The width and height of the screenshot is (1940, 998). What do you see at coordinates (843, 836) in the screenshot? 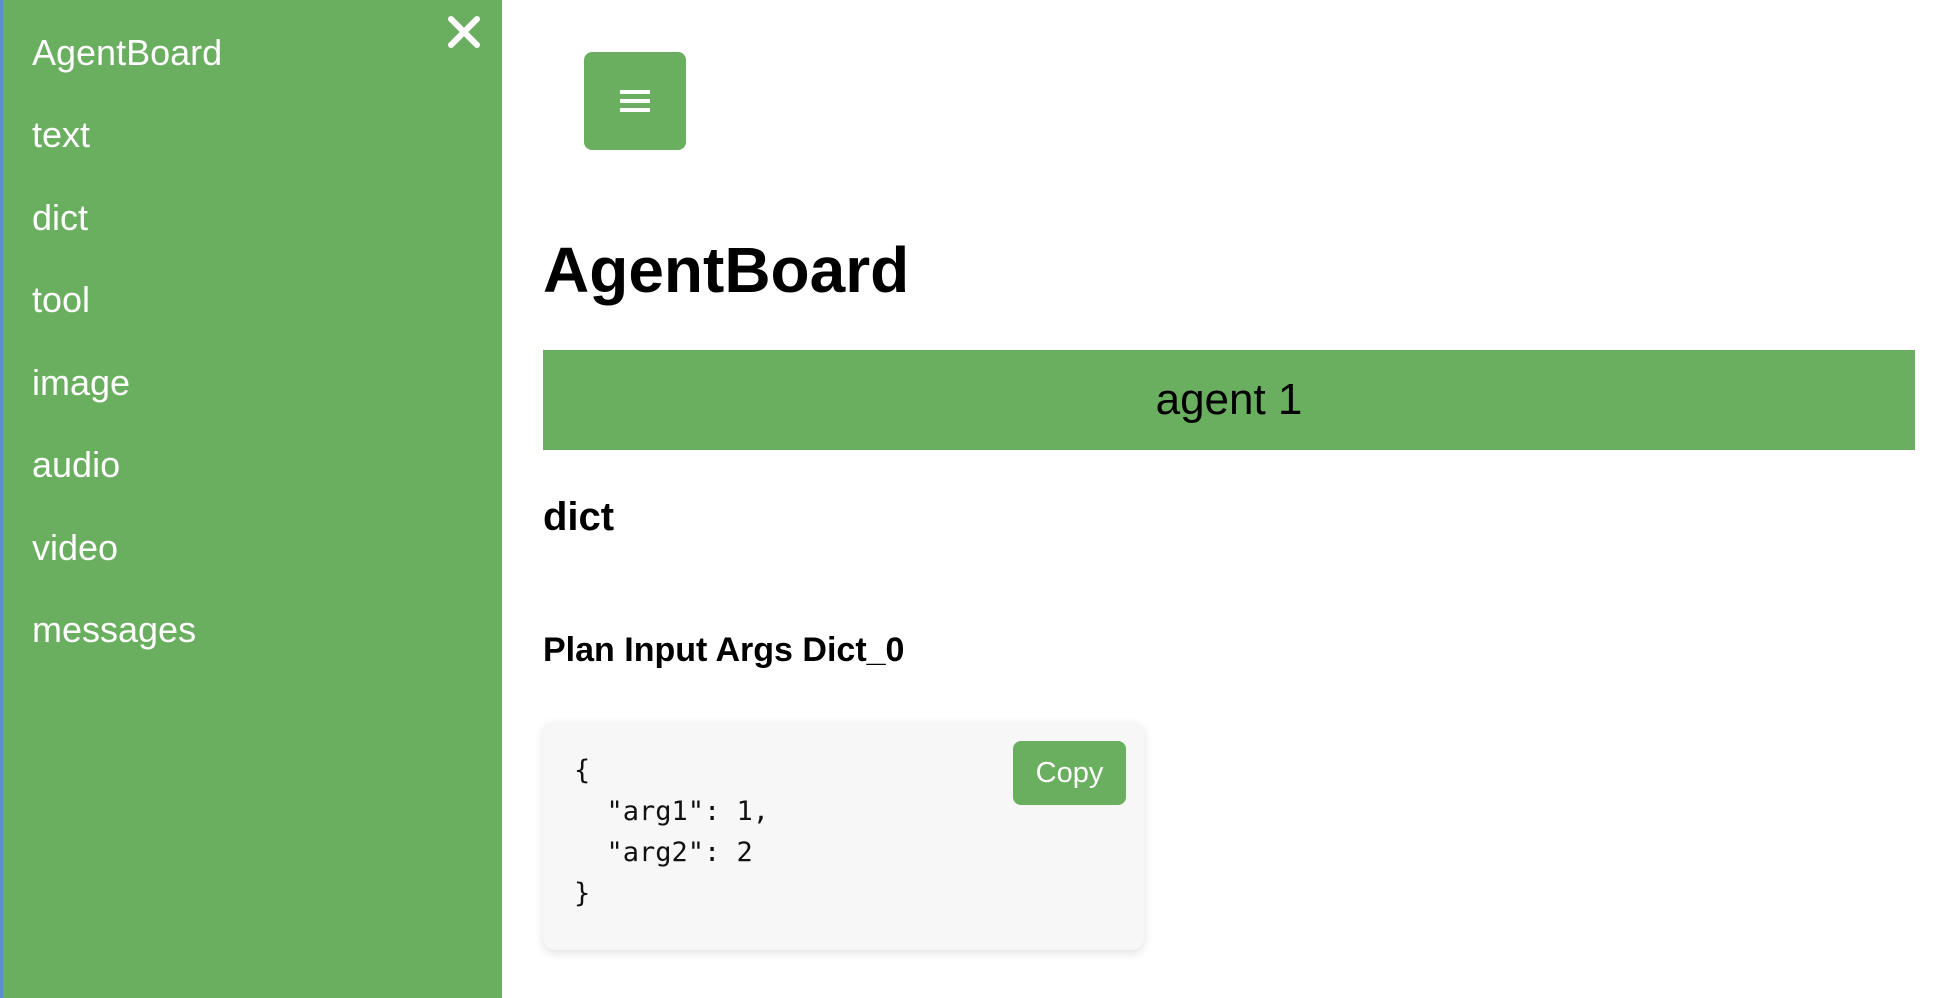
I see `code-block: { "arg1": 1, "arg2": 2 } Copy` at bounding box center [843, 836].